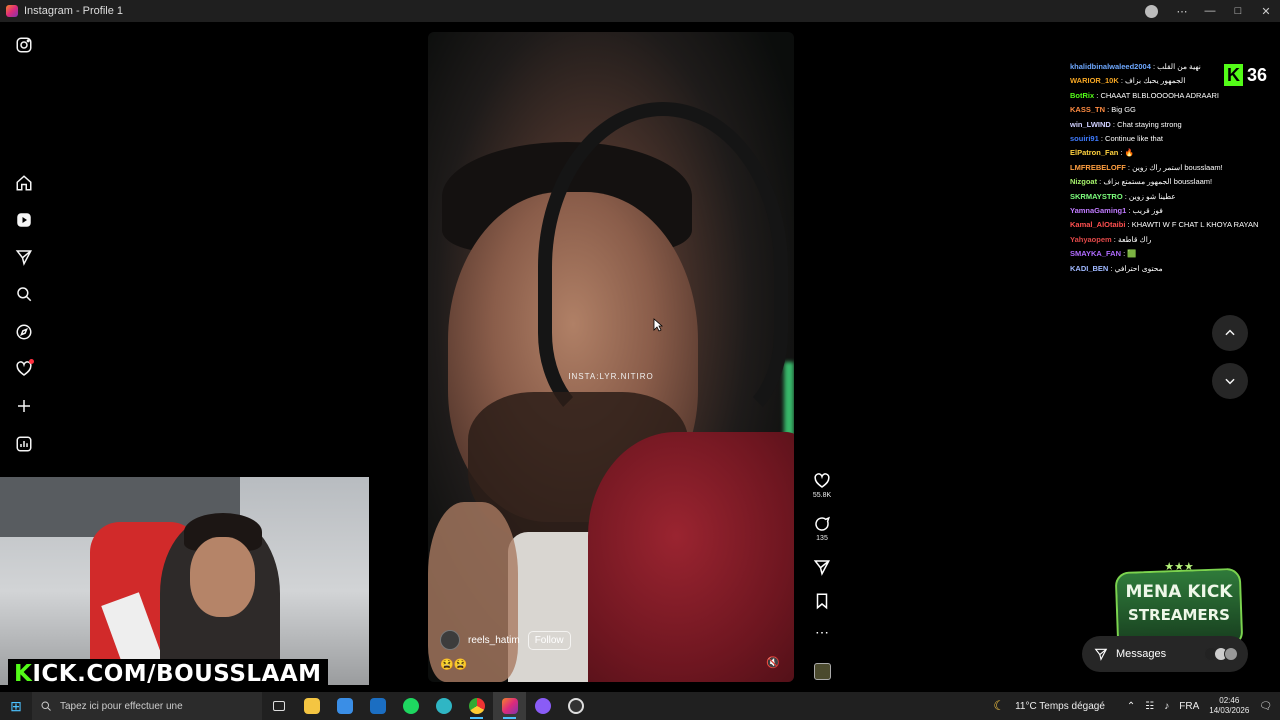 This screenshot has height=720, width=1280. I want to click on direct-messages-icon, so click(24, 257).